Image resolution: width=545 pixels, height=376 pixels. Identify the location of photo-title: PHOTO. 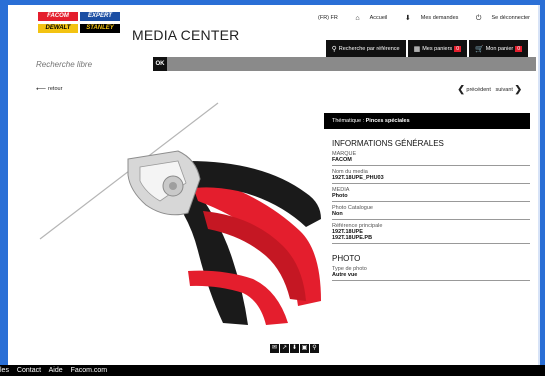
(346, 258).